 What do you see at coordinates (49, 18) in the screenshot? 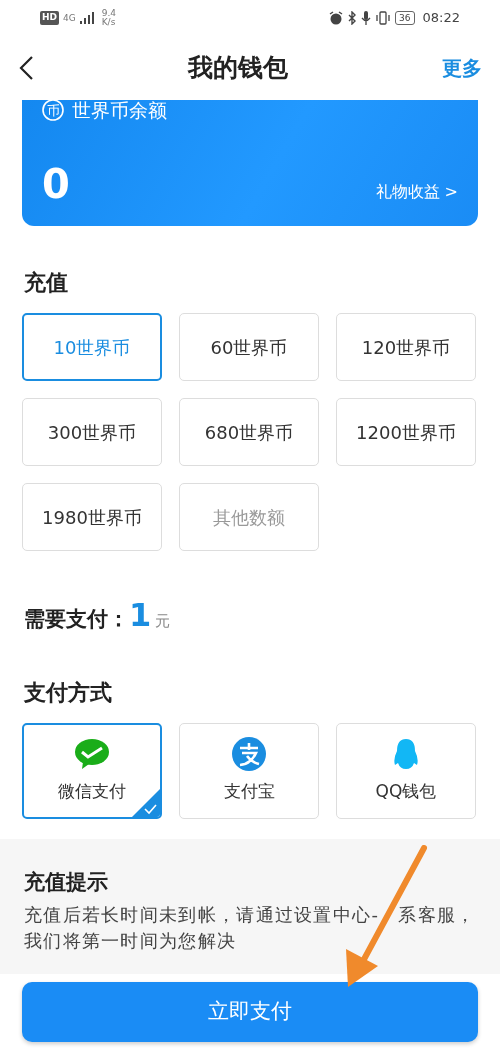
I see `hd-badge: HD` at bounding box center [49, 18].